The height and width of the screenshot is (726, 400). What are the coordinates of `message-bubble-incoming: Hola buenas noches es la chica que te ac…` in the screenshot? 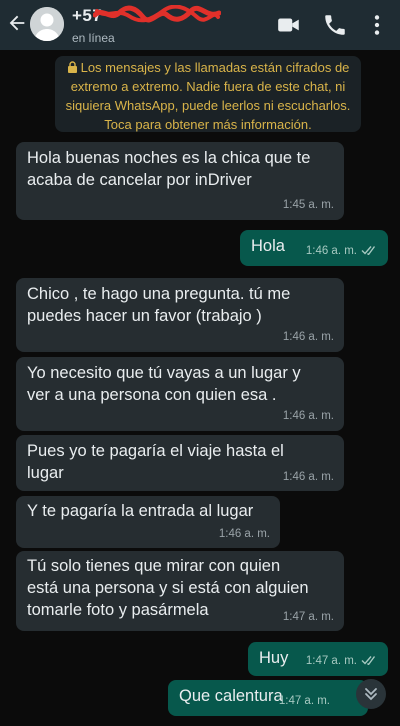 It's located at (180, 181).